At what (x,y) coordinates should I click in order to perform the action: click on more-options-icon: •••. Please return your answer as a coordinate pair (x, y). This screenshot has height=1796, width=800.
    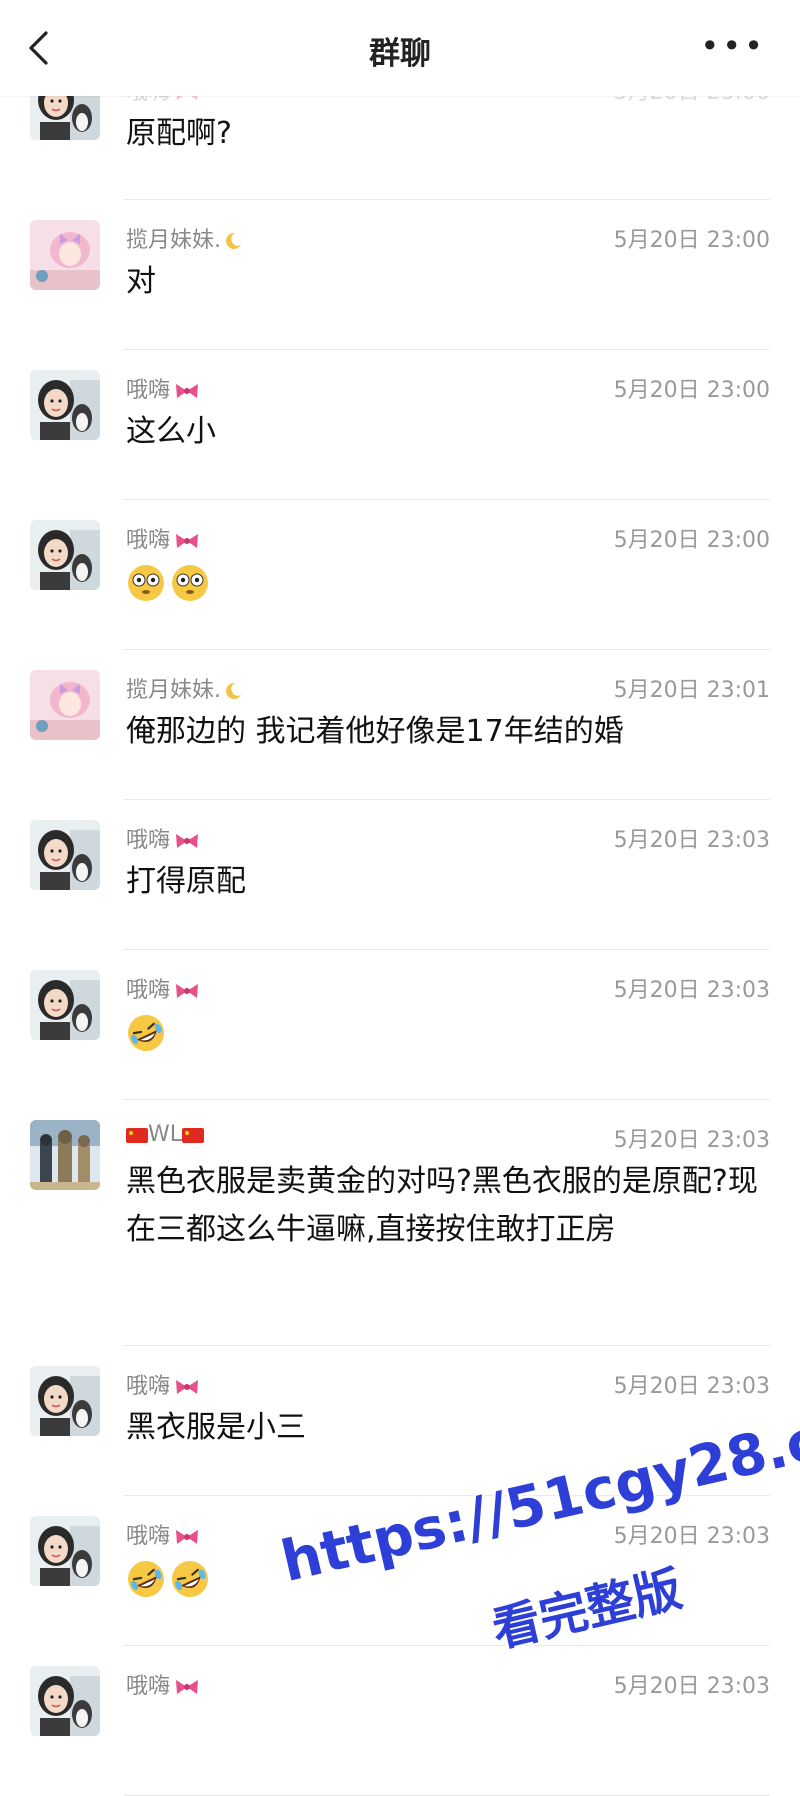
    Looking at the image, I should click on (733, 46).